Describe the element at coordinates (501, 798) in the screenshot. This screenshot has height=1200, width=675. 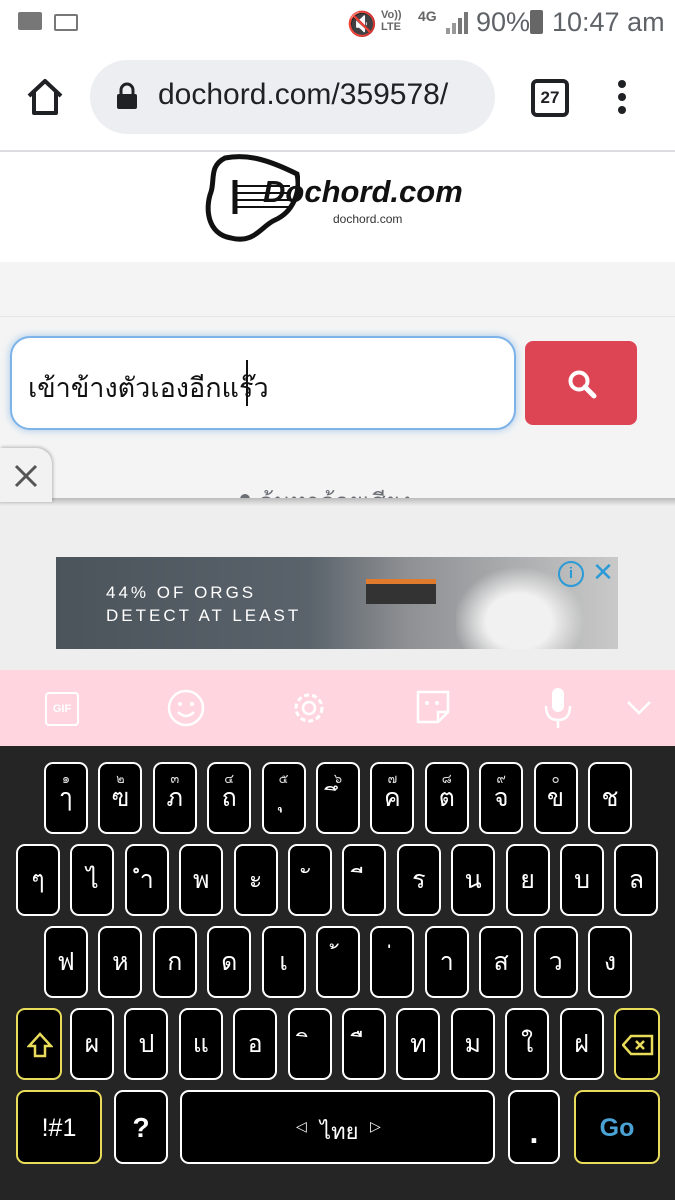
I see `key: จ๙` at that location.